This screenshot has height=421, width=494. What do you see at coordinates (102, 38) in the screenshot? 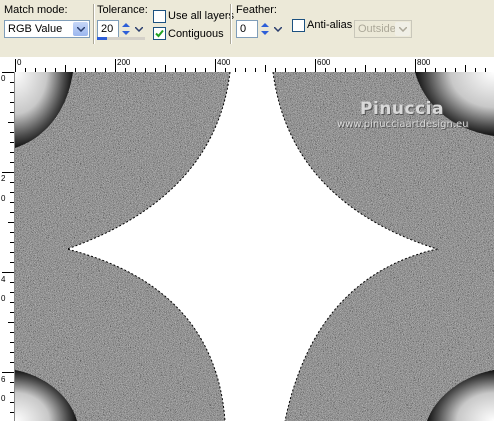
I see `tolerance-level-fill` at bounding box center [102, 38].